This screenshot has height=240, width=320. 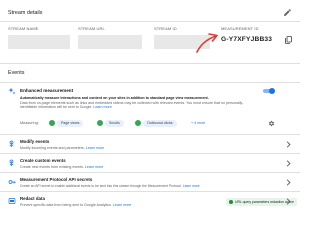 I want to click on chip-page-views: Page views, so click(x=66, y=123).